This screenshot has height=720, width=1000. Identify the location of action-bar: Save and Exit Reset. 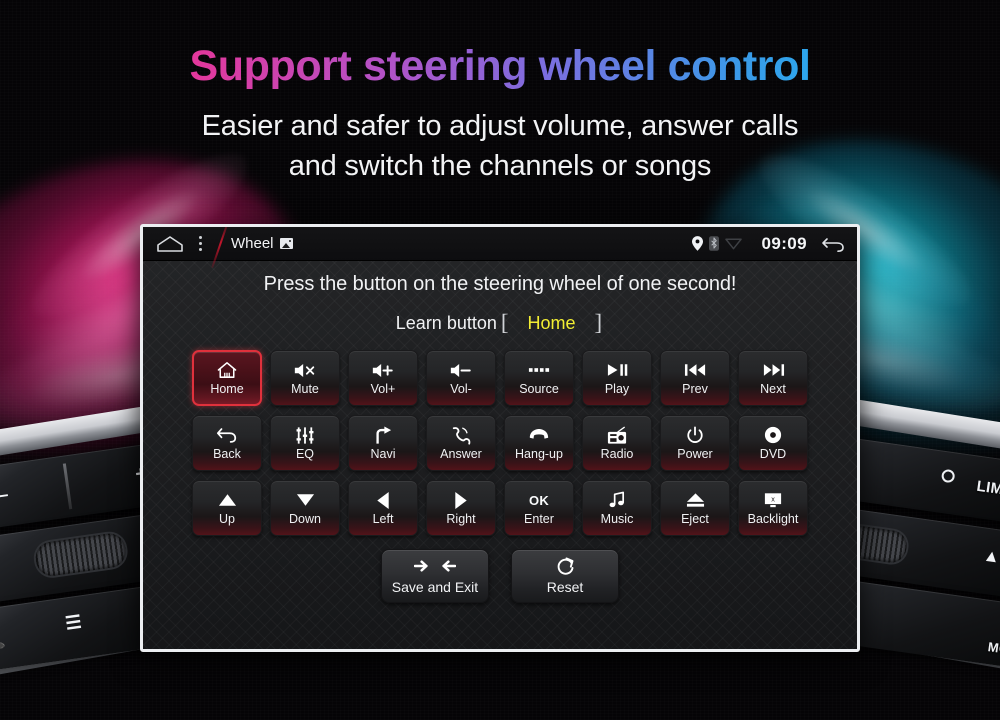
(500, 576).